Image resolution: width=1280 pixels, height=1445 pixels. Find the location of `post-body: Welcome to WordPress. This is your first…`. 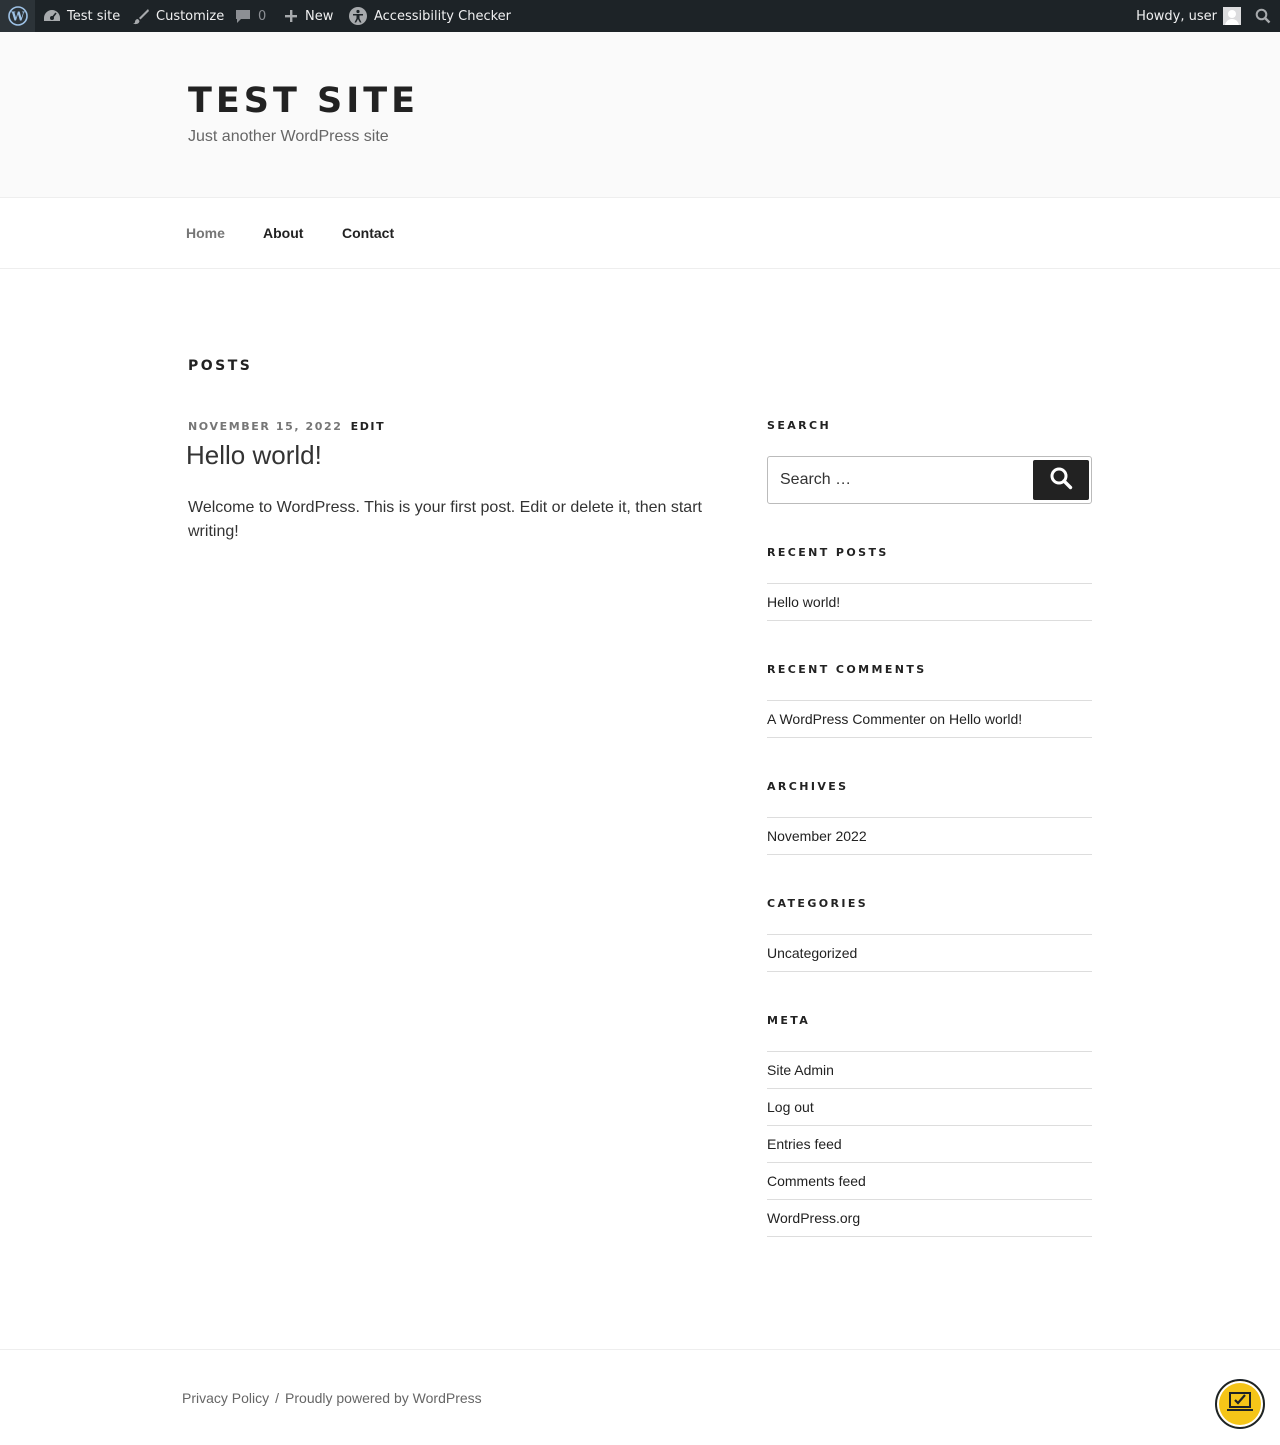

post-body: Welcome to WordPress. This is your first… is located at coordinates (445, 519).